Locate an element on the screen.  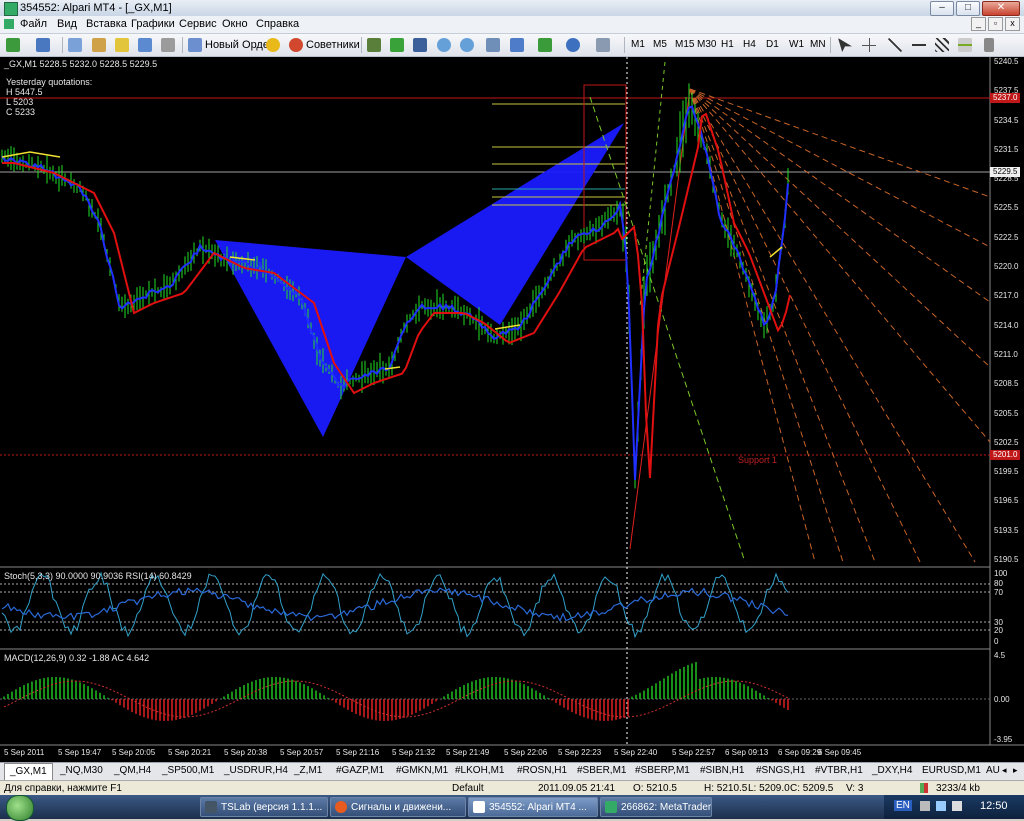
terminal-icon is located at coordinates (145, 45).